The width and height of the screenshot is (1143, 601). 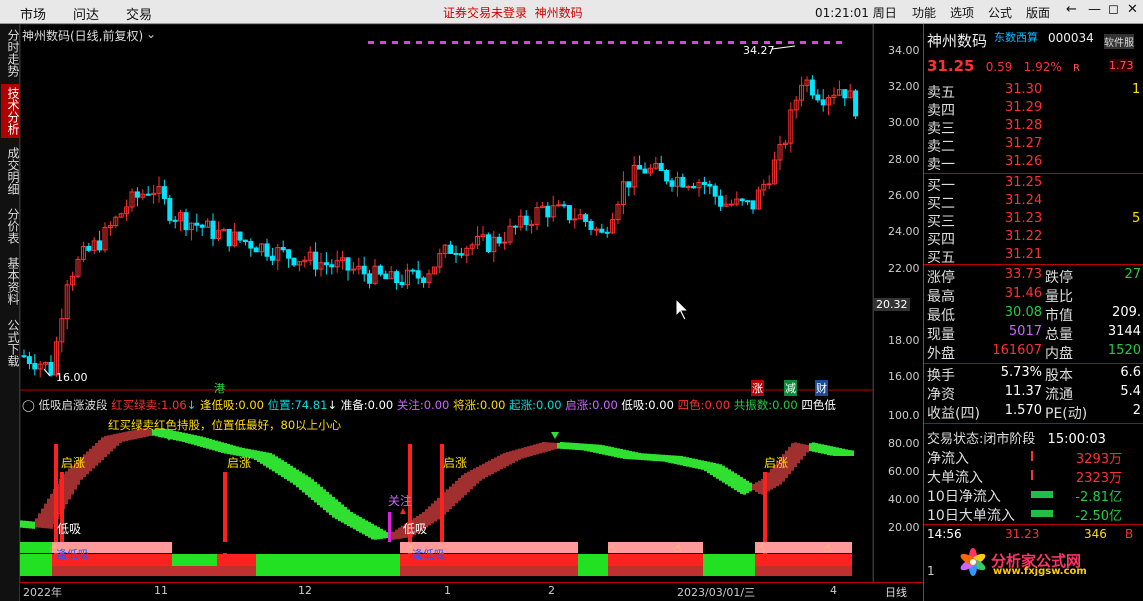 What do you see at coordinates (1024, 478) in the screenshot?
I see `flow-row: 大单流入 2323万` at bounding box center [1024, 478].